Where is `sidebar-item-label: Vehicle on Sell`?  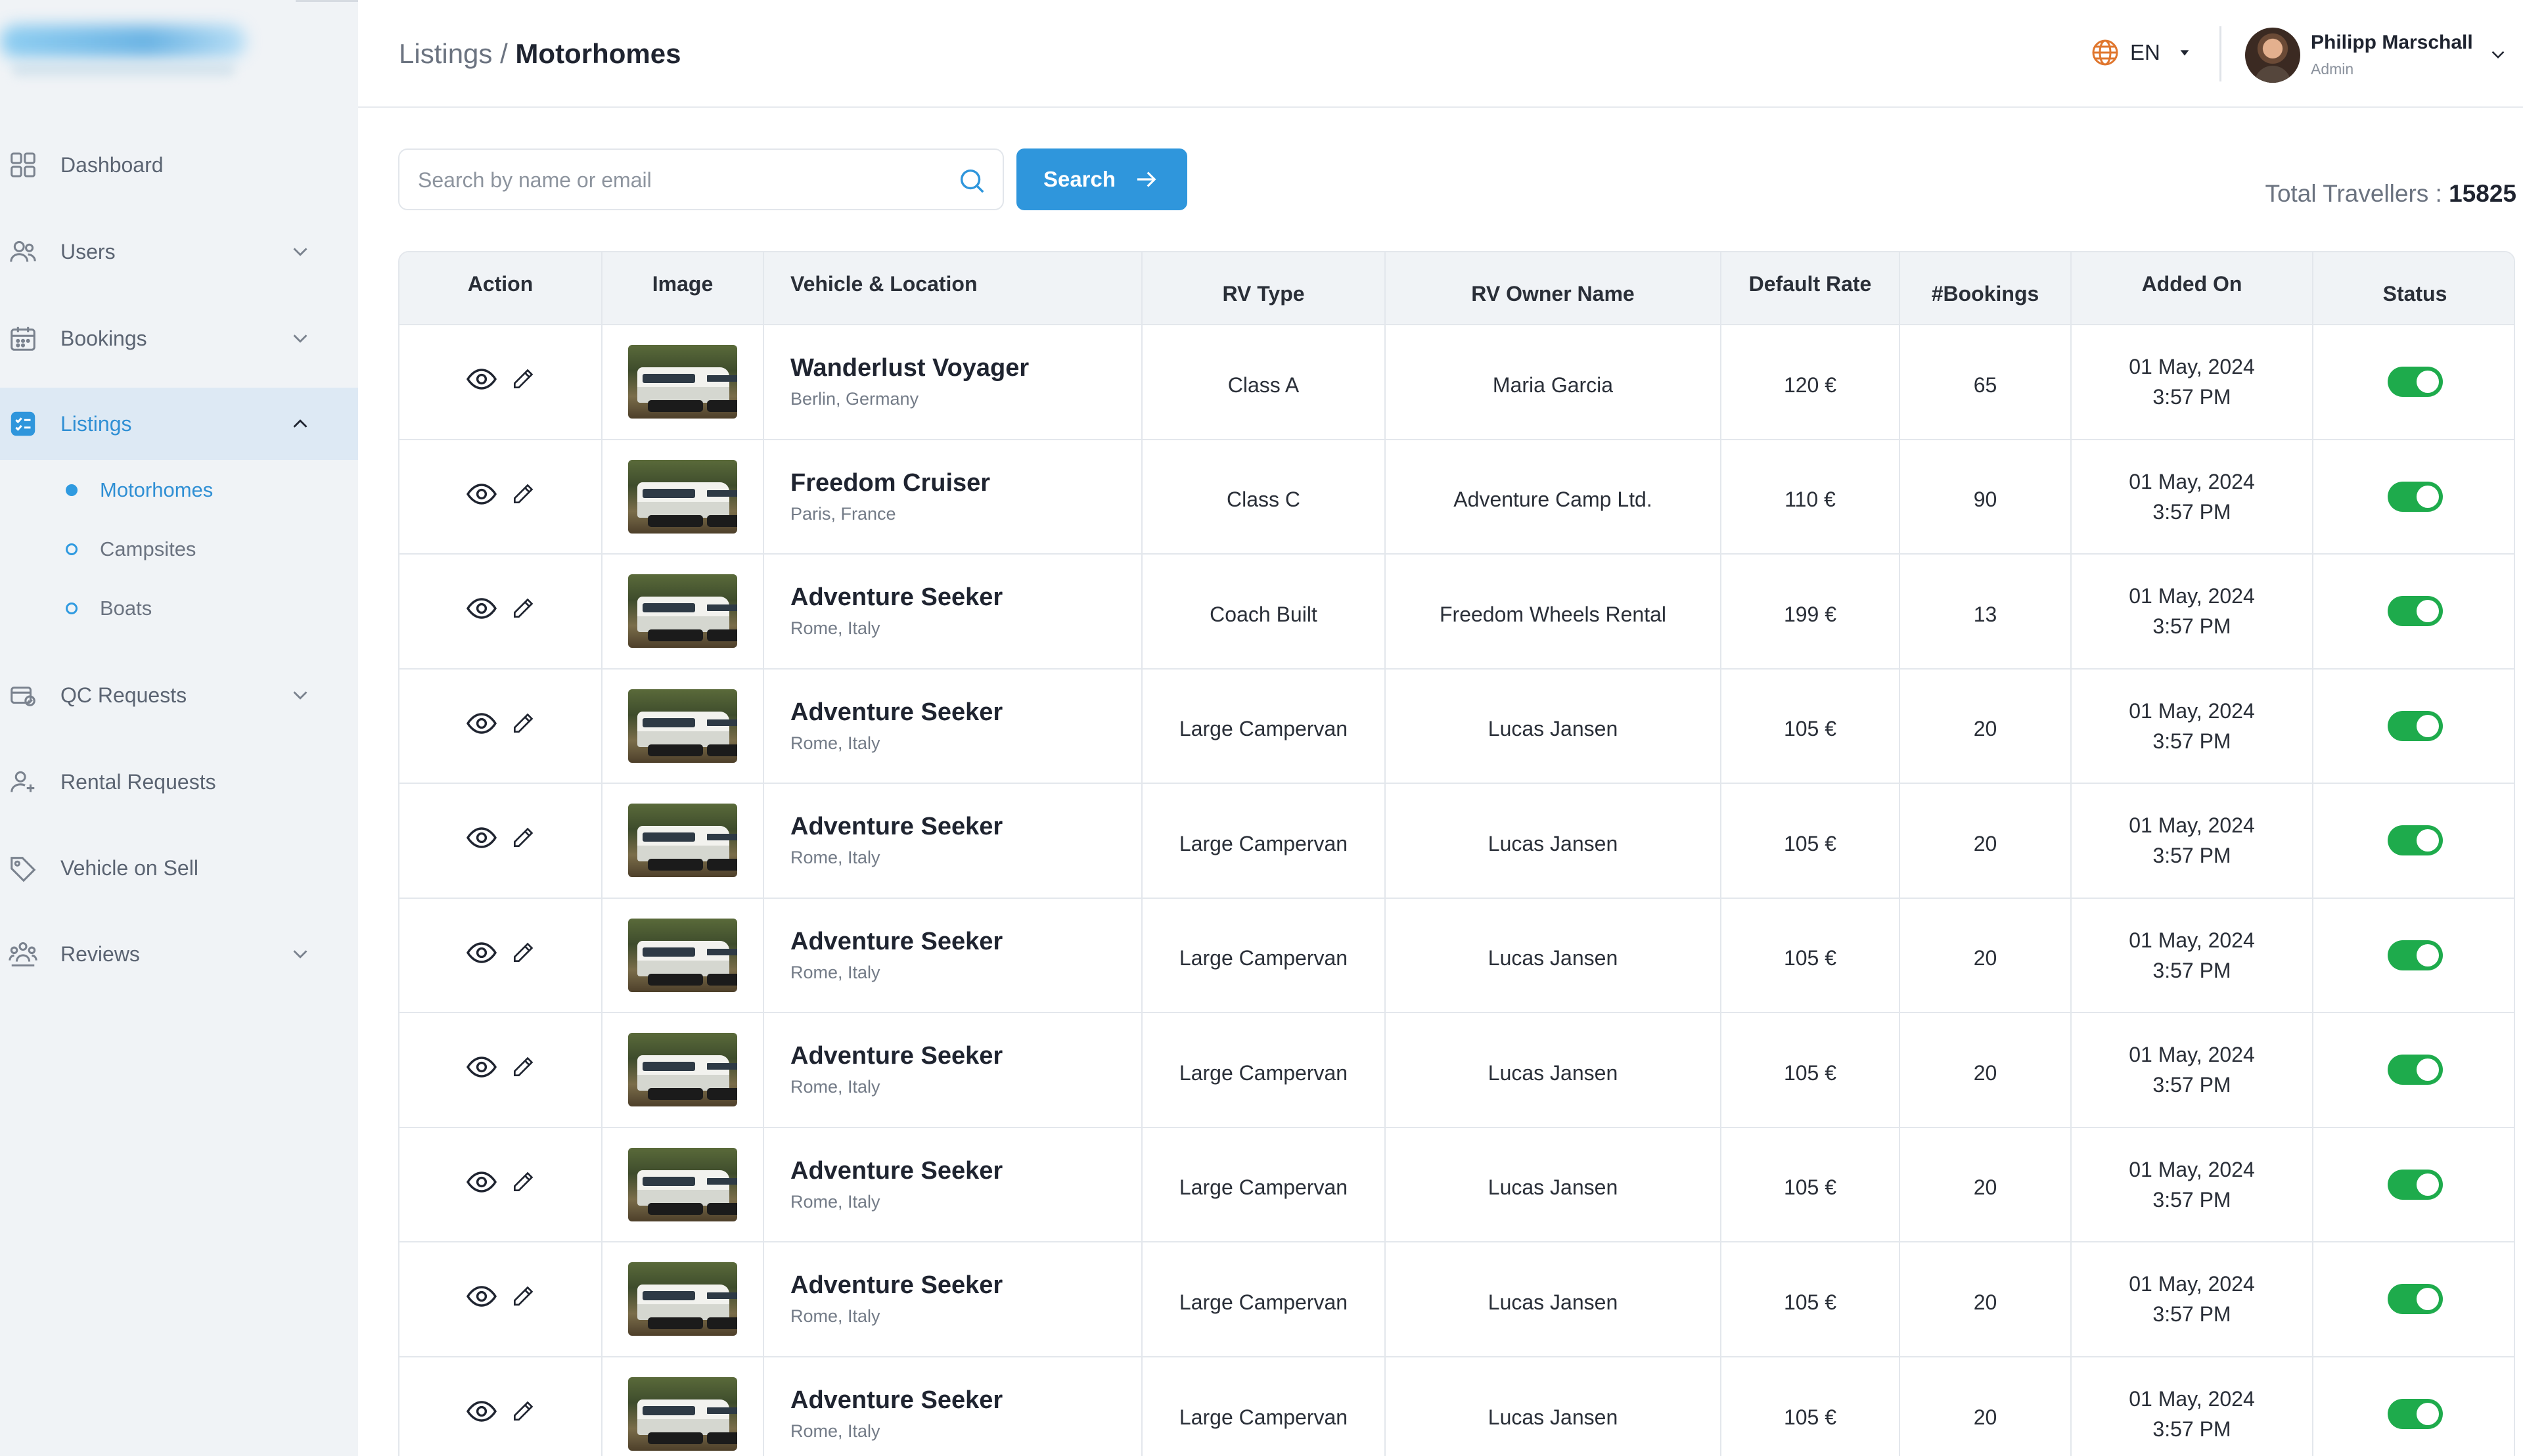
sidebar-item-label: Vehicle on Sell is located at coordinates (129, 867).